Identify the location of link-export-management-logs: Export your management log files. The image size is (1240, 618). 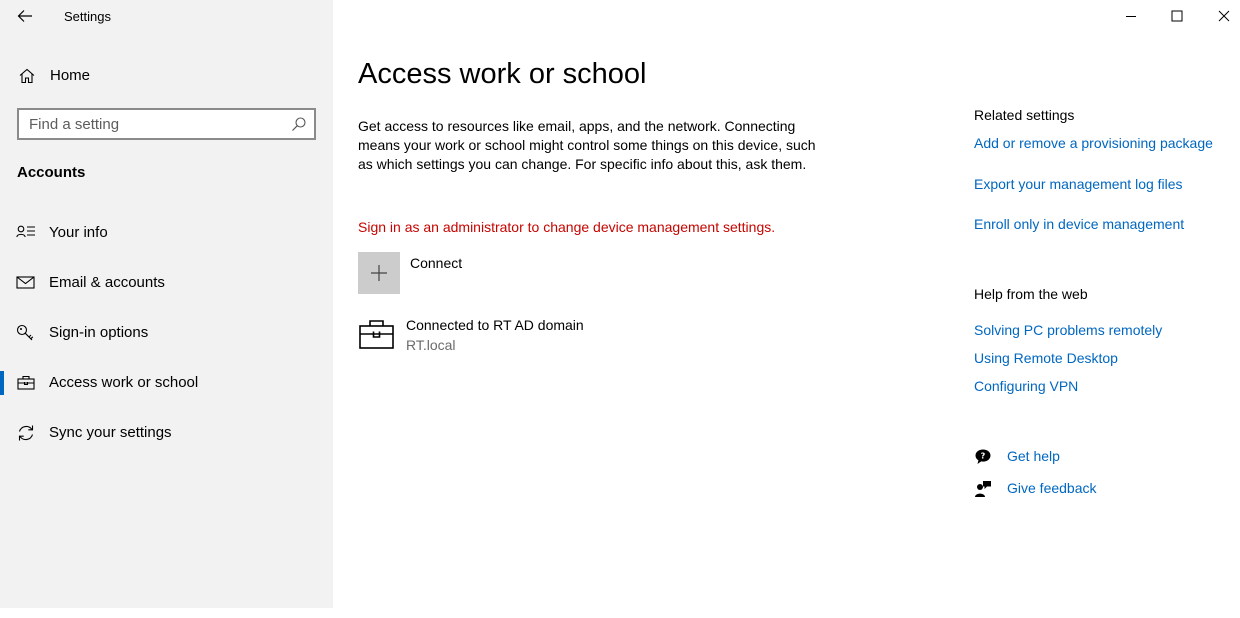
(1078, 184).